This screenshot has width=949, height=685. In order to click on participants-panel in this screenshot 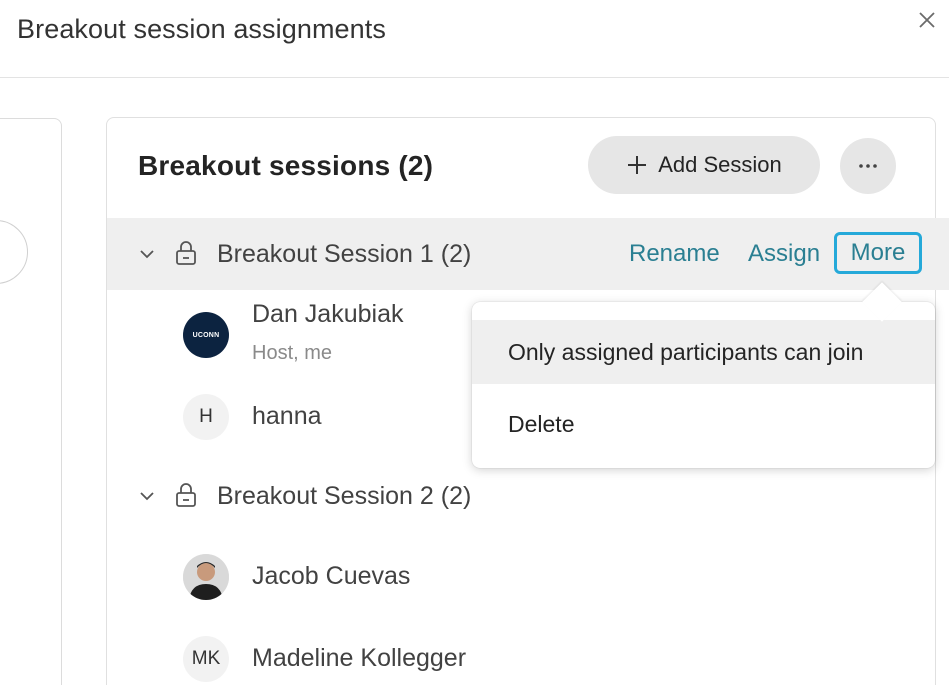, I will do `click(31, 401)`.